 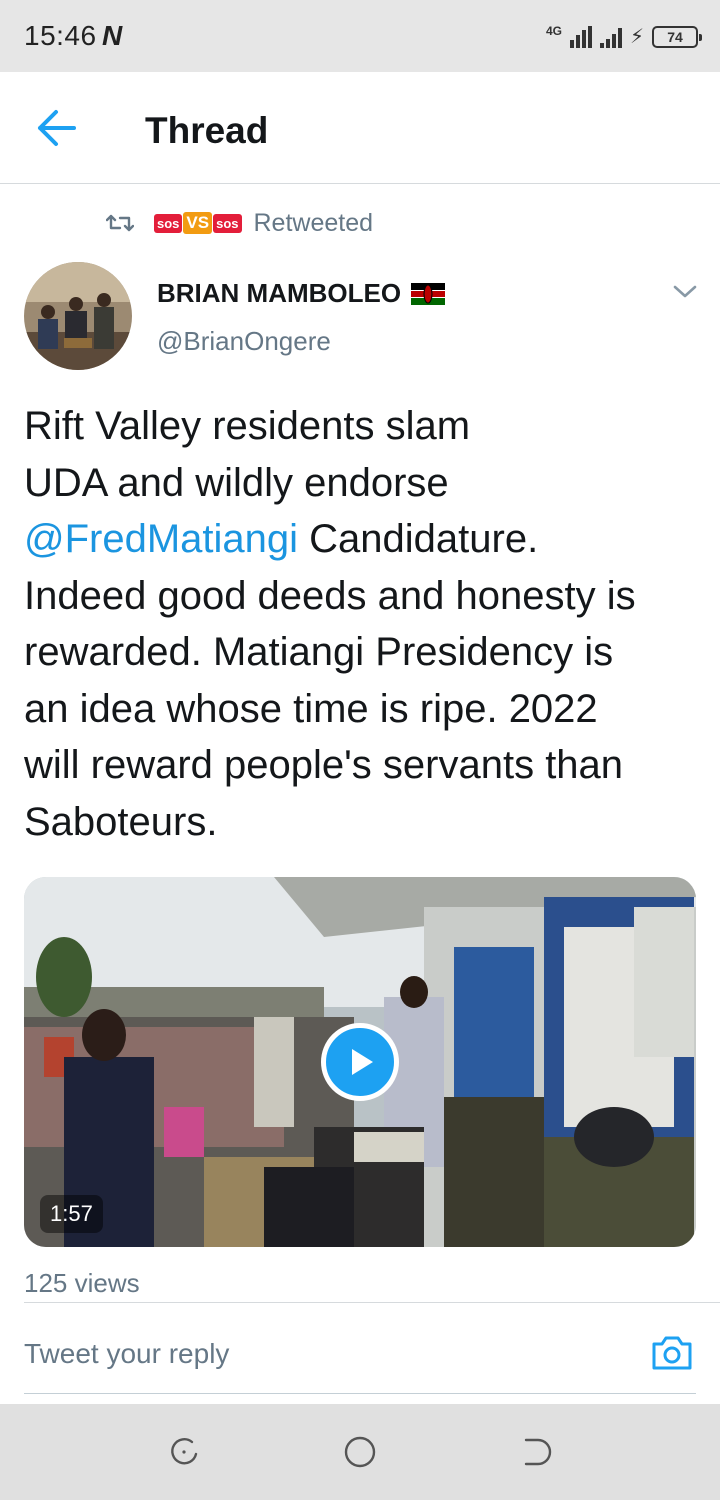 What do you see at coordinates (553, 31) in the screenshot?
I see `network-type: 4G` at bounding box center [553, 31].